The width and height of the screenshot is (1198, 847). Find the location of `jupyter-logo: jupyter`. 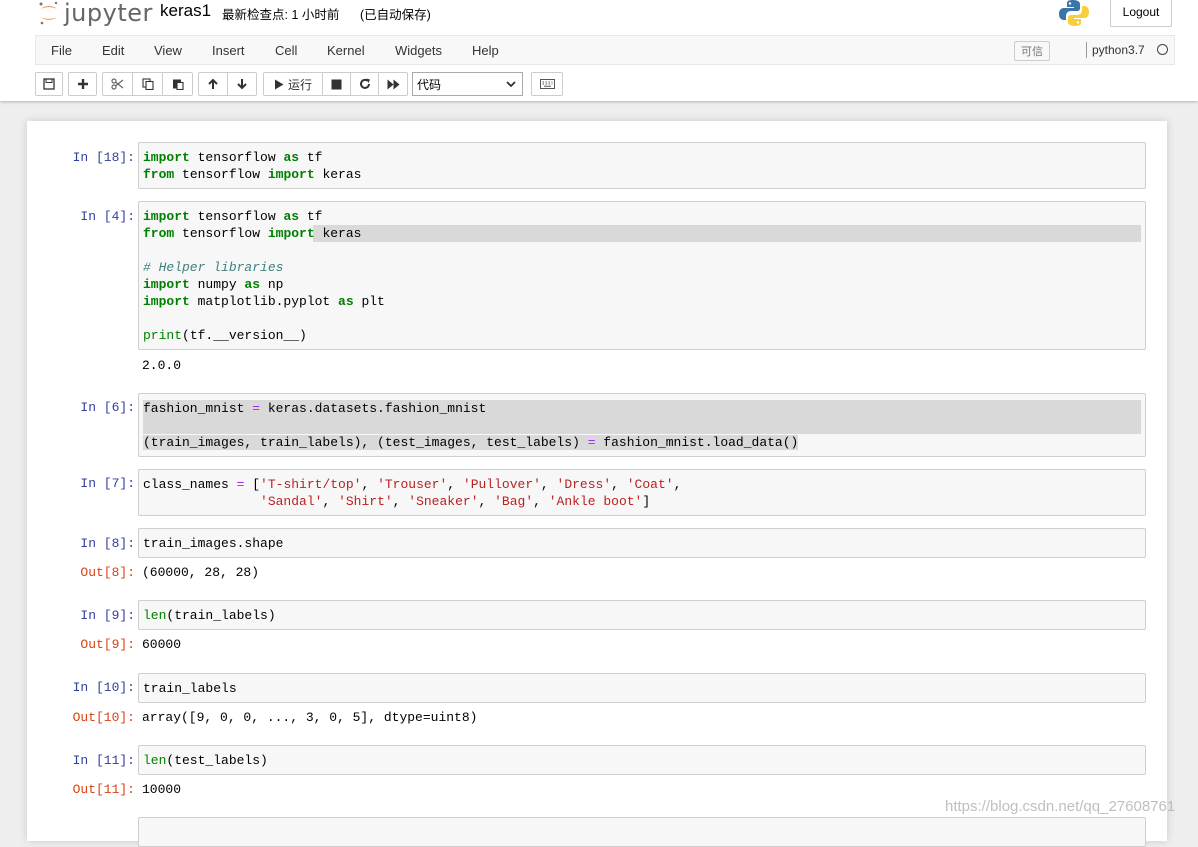

jupyter-logo: jupyter is located at coordinates (95, 13).